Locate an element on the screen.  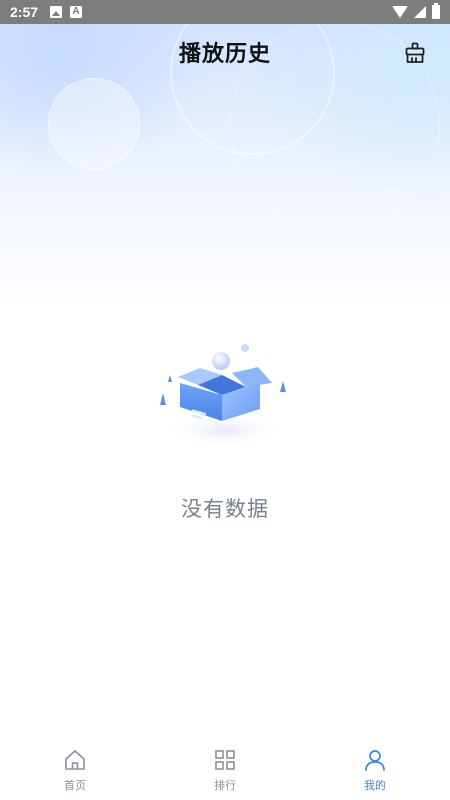
decorative-circle is located at coordinates (94, 124).